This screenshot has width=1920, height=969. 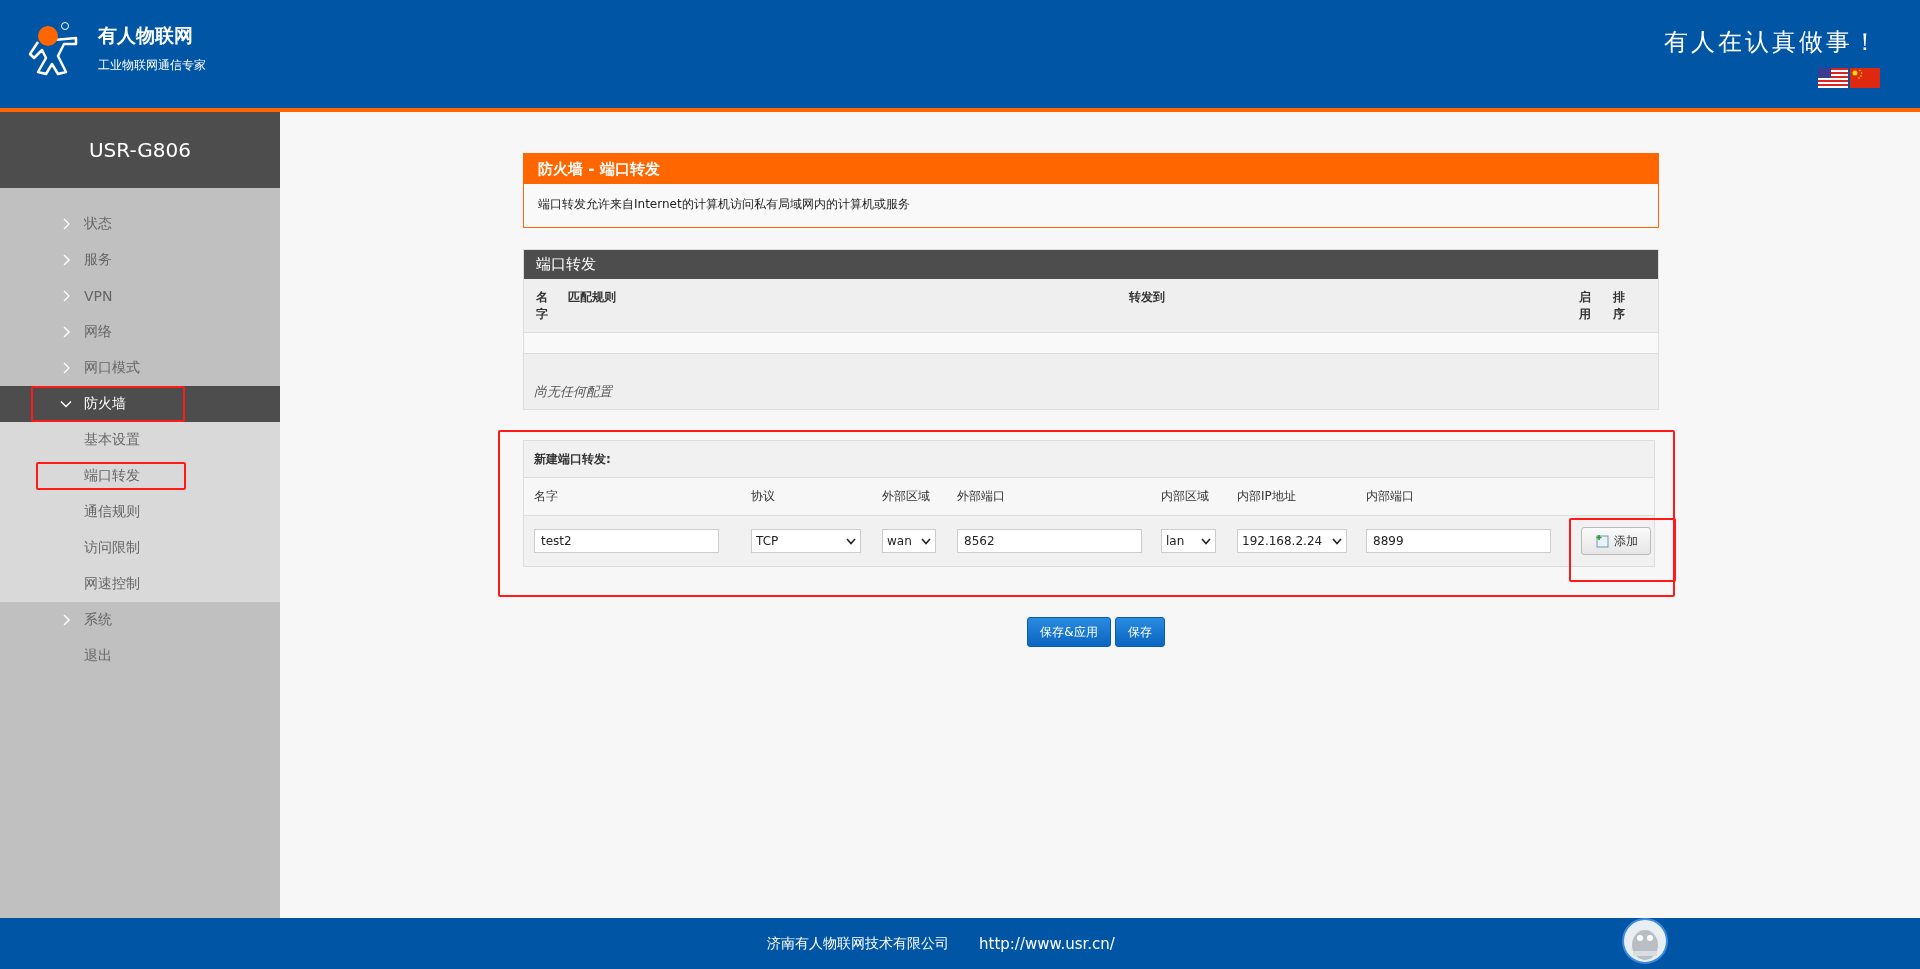 I want to click on sidebar-item: VPN, so click(x=140, y=296).